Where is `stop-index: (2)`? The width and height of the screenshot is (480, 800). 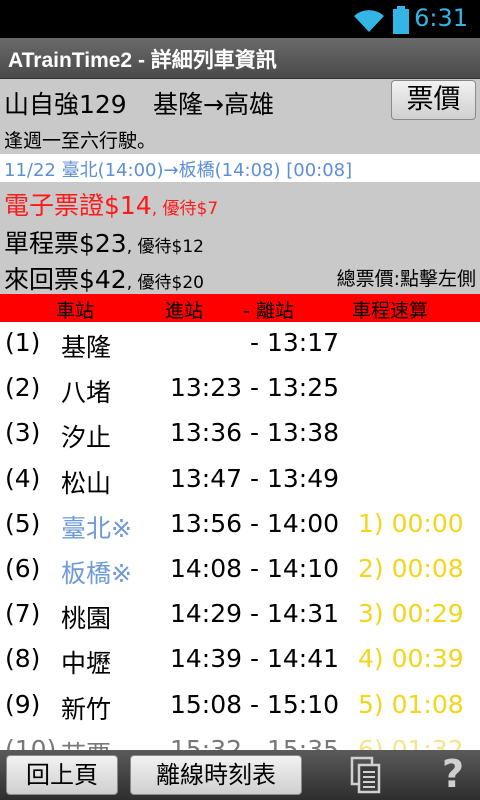 stop-index: (2) is located at coordinates (23, 388).